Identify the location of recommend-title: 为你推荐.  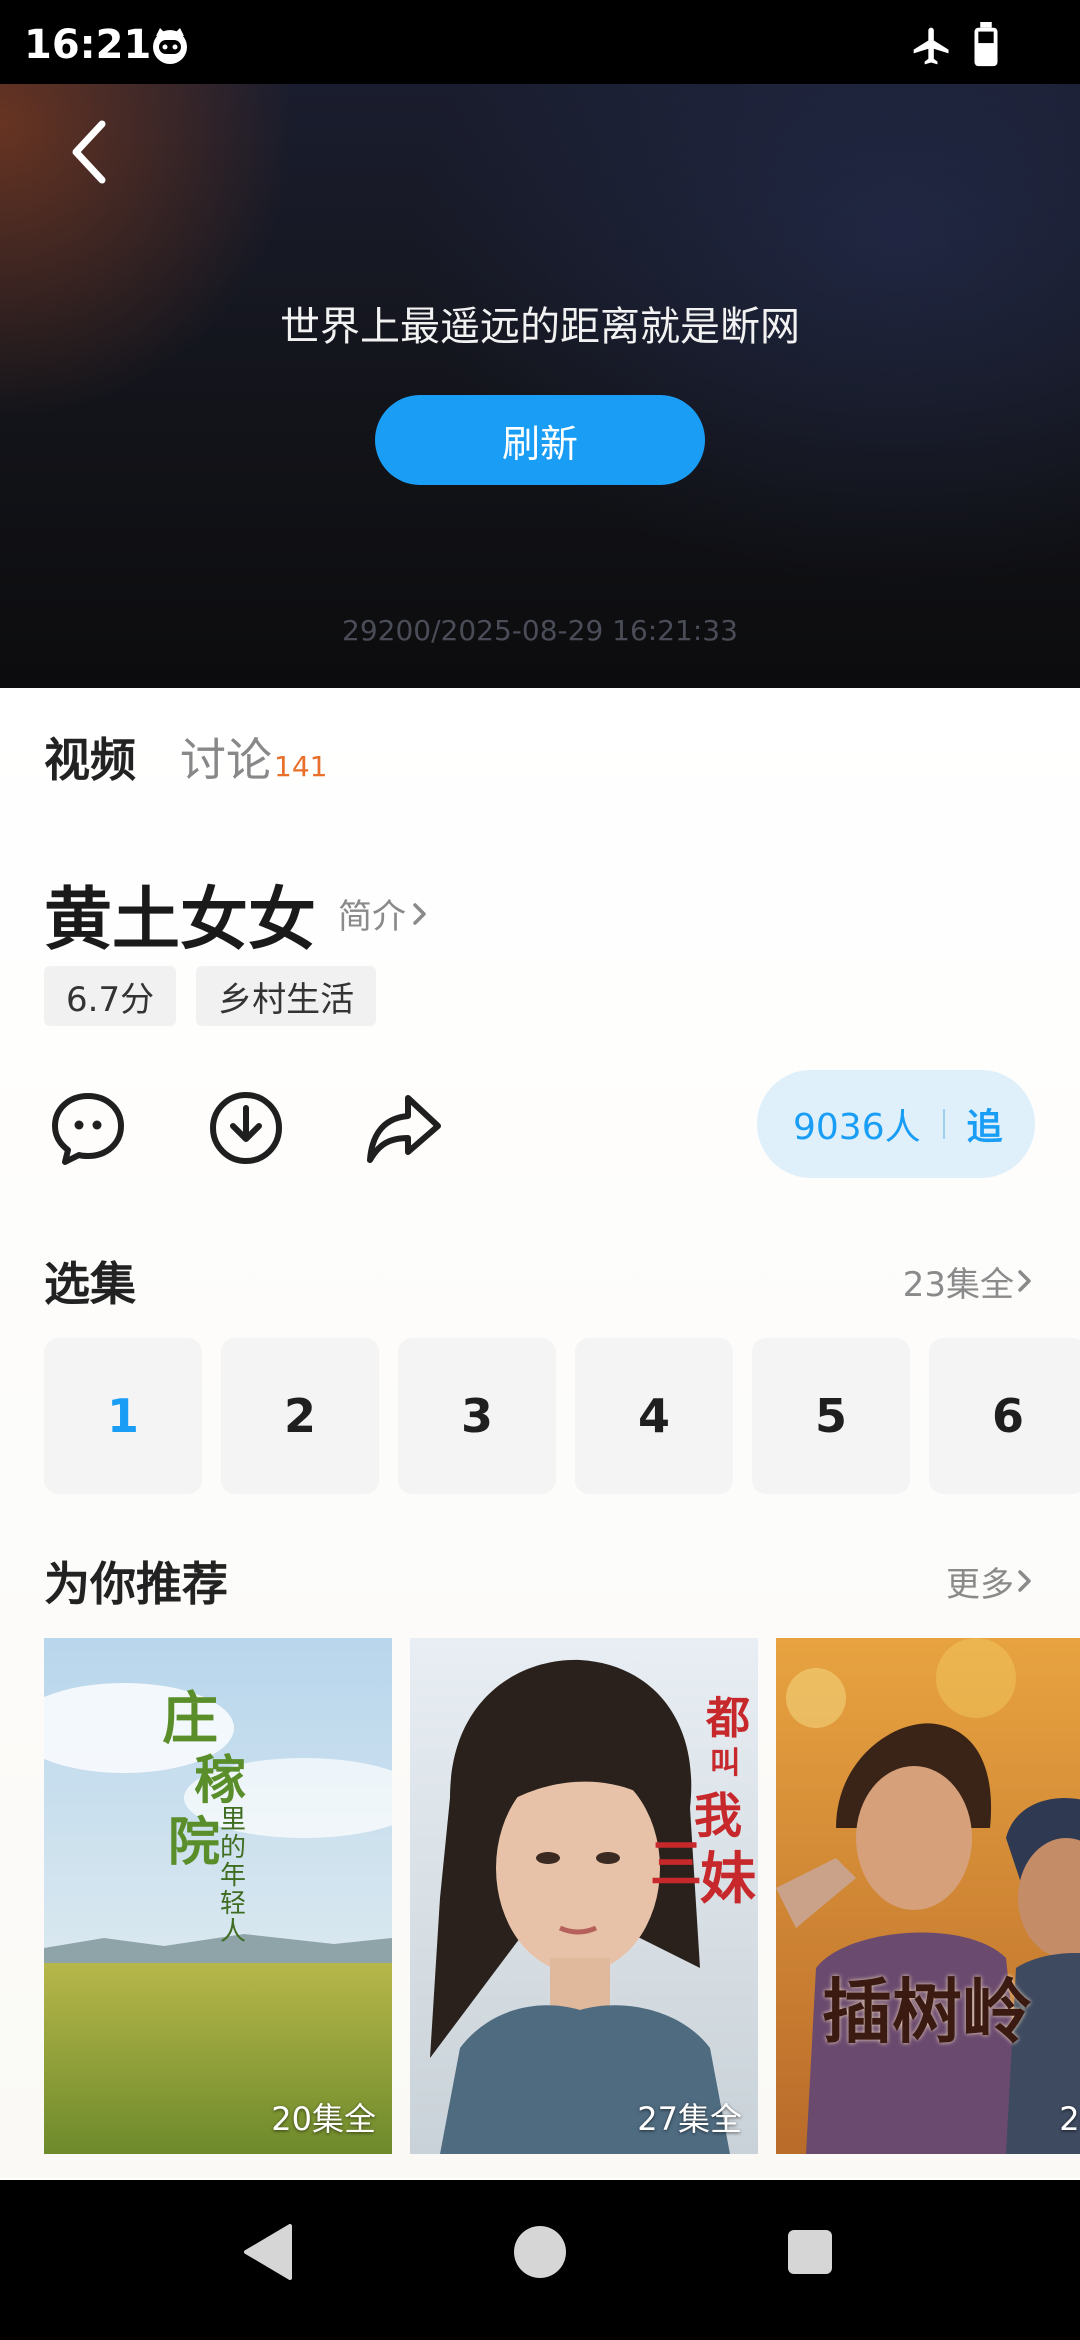
(136, 1584).